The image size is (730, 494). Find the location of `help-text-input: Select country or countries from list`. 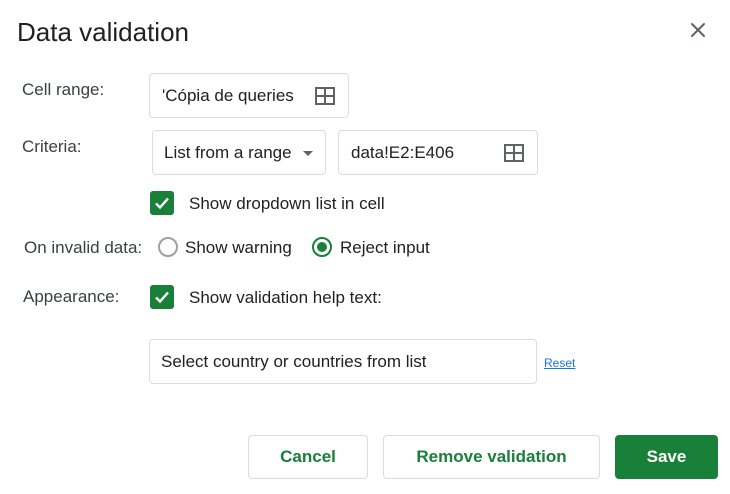

help-text-input: Select country or countries from list is located at coordinates (343, 361).